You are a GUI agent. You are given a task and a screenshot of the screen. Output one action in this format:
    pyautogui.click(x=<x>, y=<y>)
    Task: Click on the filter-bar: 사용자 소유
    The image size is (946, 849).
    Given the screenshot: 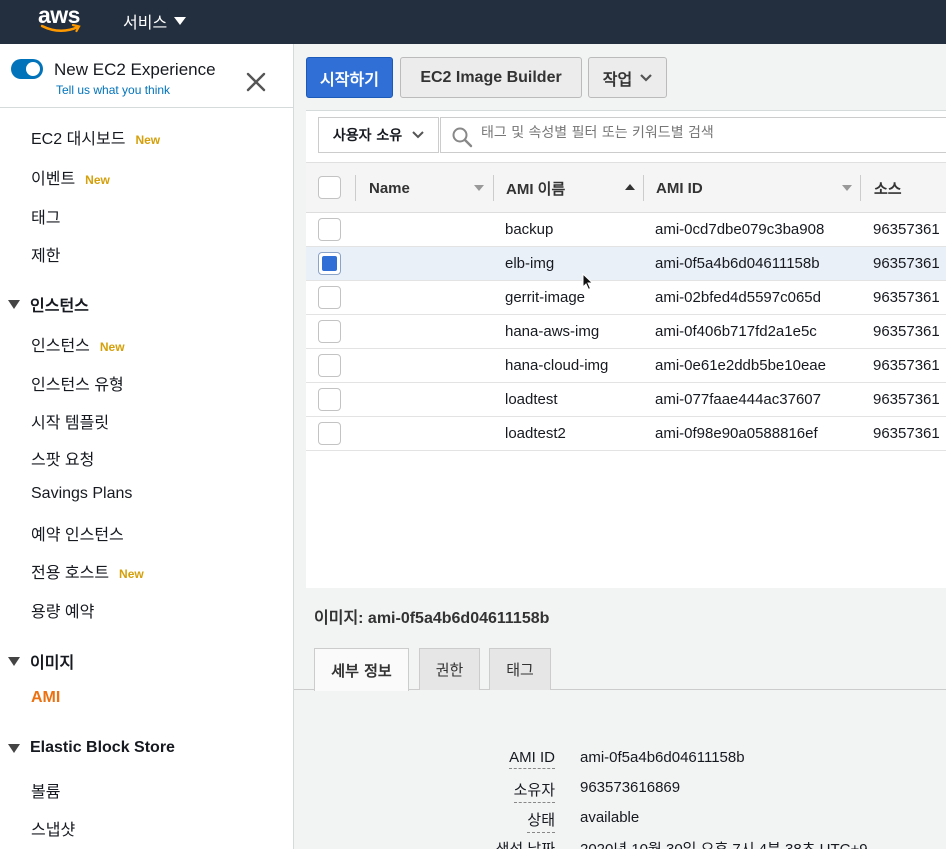 What is the action you would take?
    pyautogui.click(x=626, y=137)
    